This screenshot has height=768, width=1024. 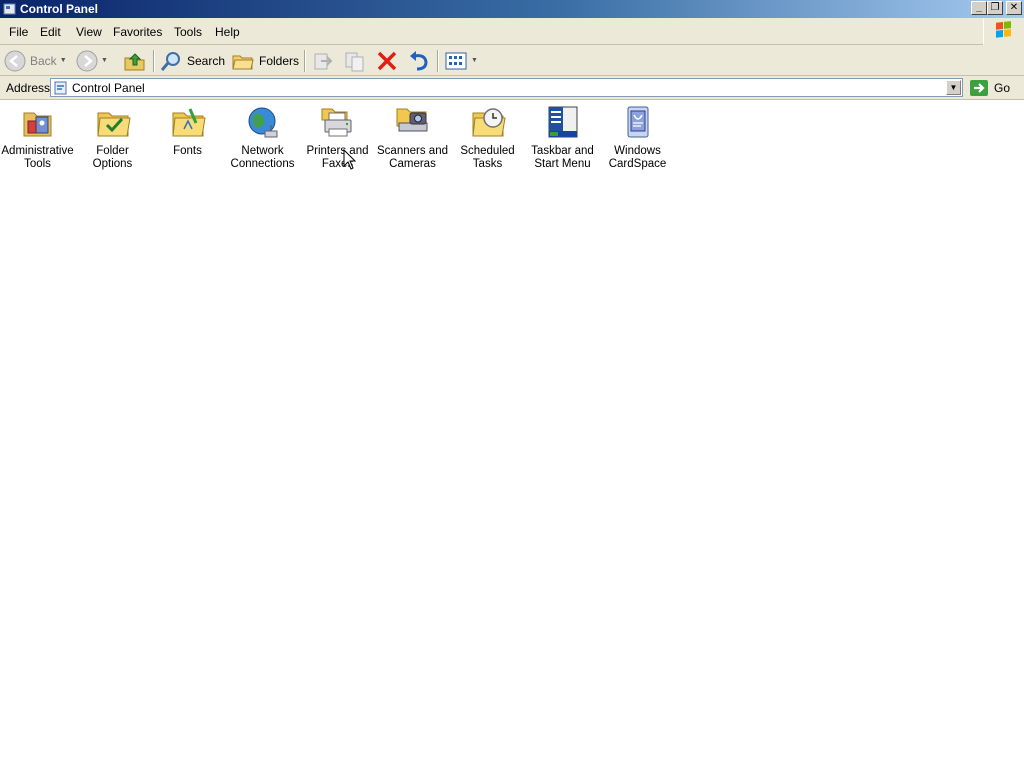 I want to click on forward-arrow-icon, so click(x=87, y=60).